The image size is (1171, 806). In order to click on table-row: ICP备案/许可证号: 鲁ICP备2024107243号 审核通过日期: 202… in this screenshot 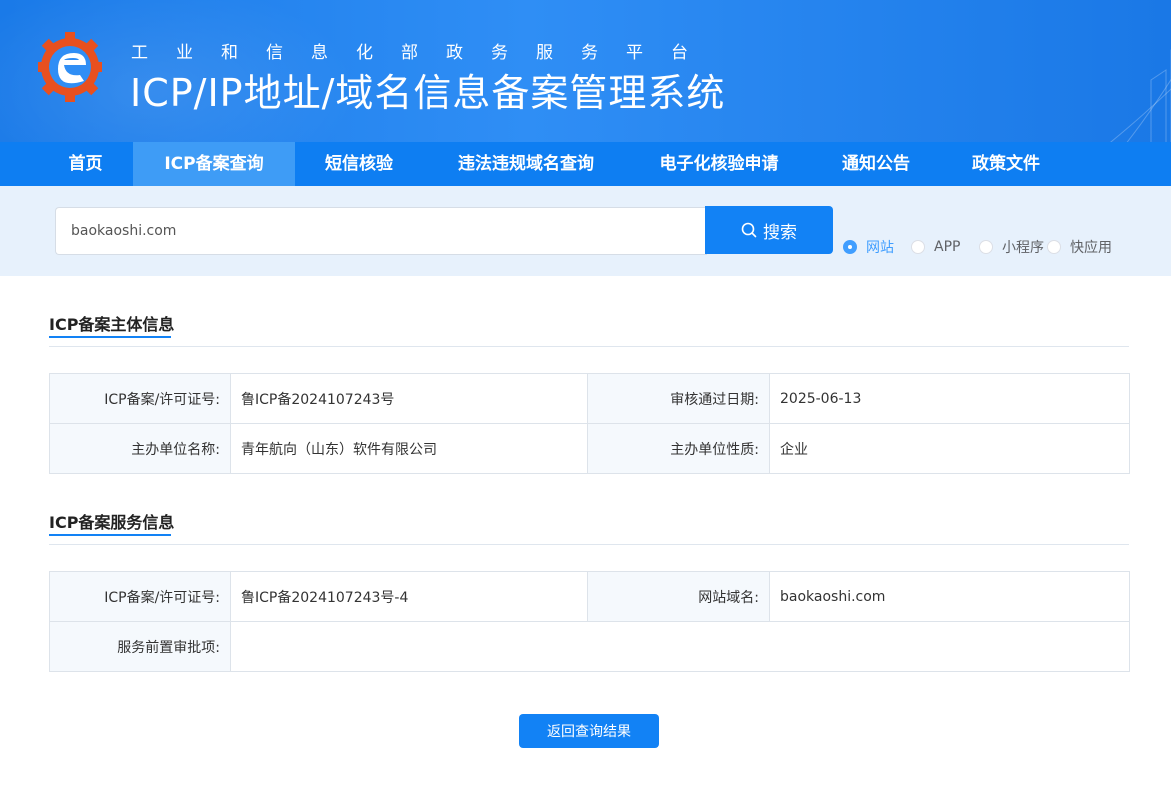, I will do `click(589, 398)`.